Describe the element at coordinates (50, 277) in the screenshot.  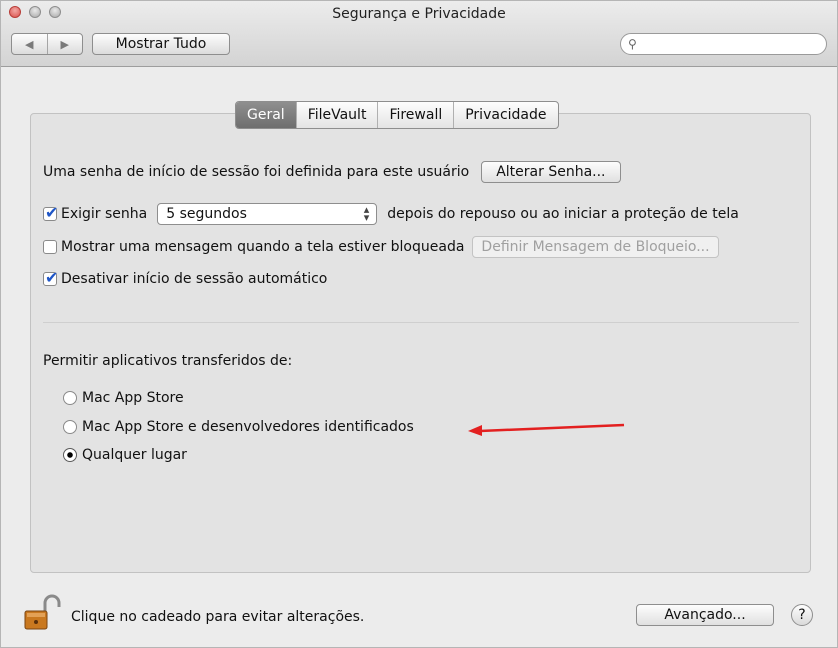
I see `disable-auto-login-checkbox` at that location.